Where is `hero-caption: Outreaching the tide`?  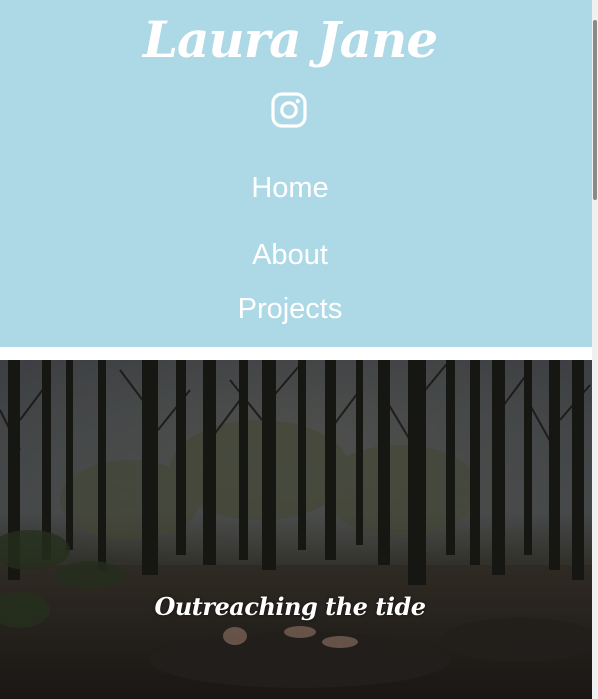 hero-caption: Outreaching the tide is located at coordinates (290, 606).